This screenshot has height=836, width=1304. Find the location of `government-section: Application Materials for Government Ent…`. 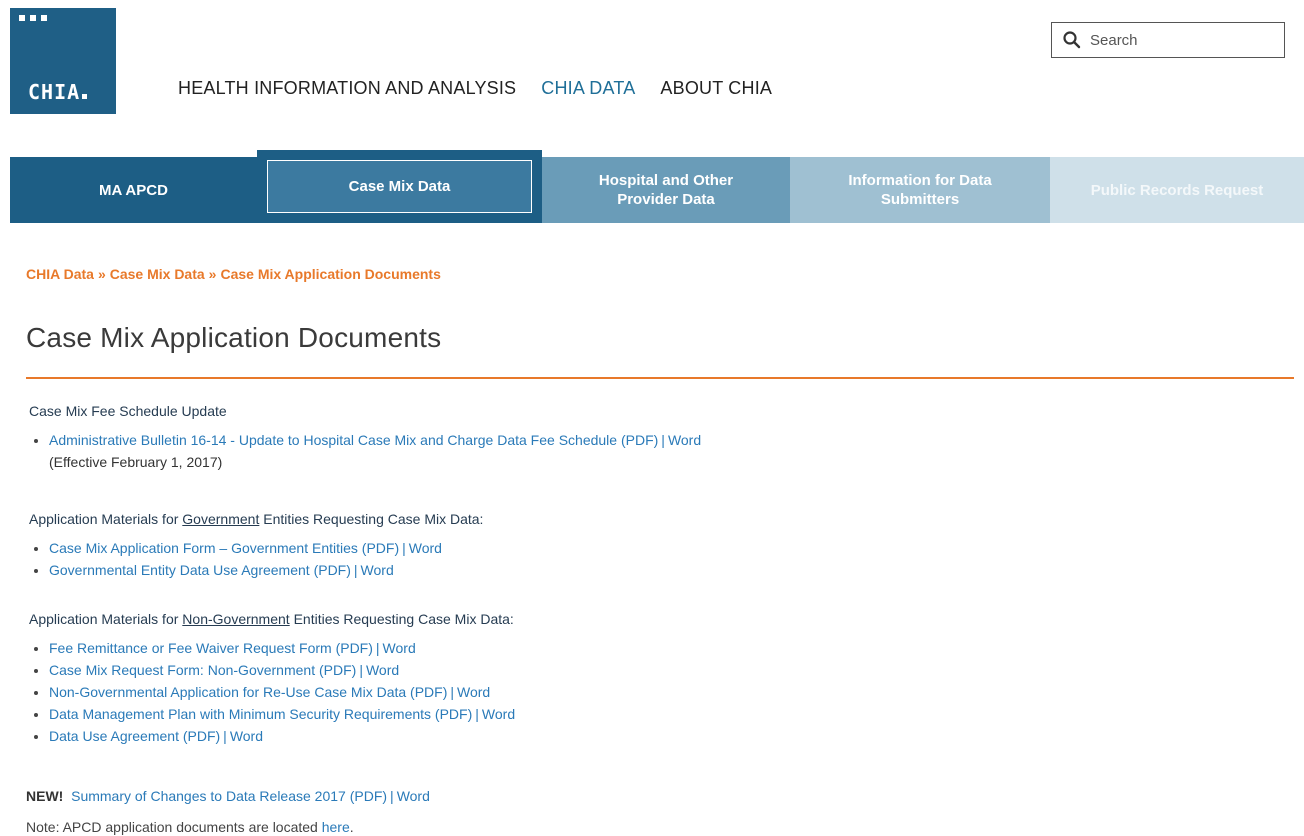

government-section: Application Materials for Government Ent… is located at coordinates (256, 546).